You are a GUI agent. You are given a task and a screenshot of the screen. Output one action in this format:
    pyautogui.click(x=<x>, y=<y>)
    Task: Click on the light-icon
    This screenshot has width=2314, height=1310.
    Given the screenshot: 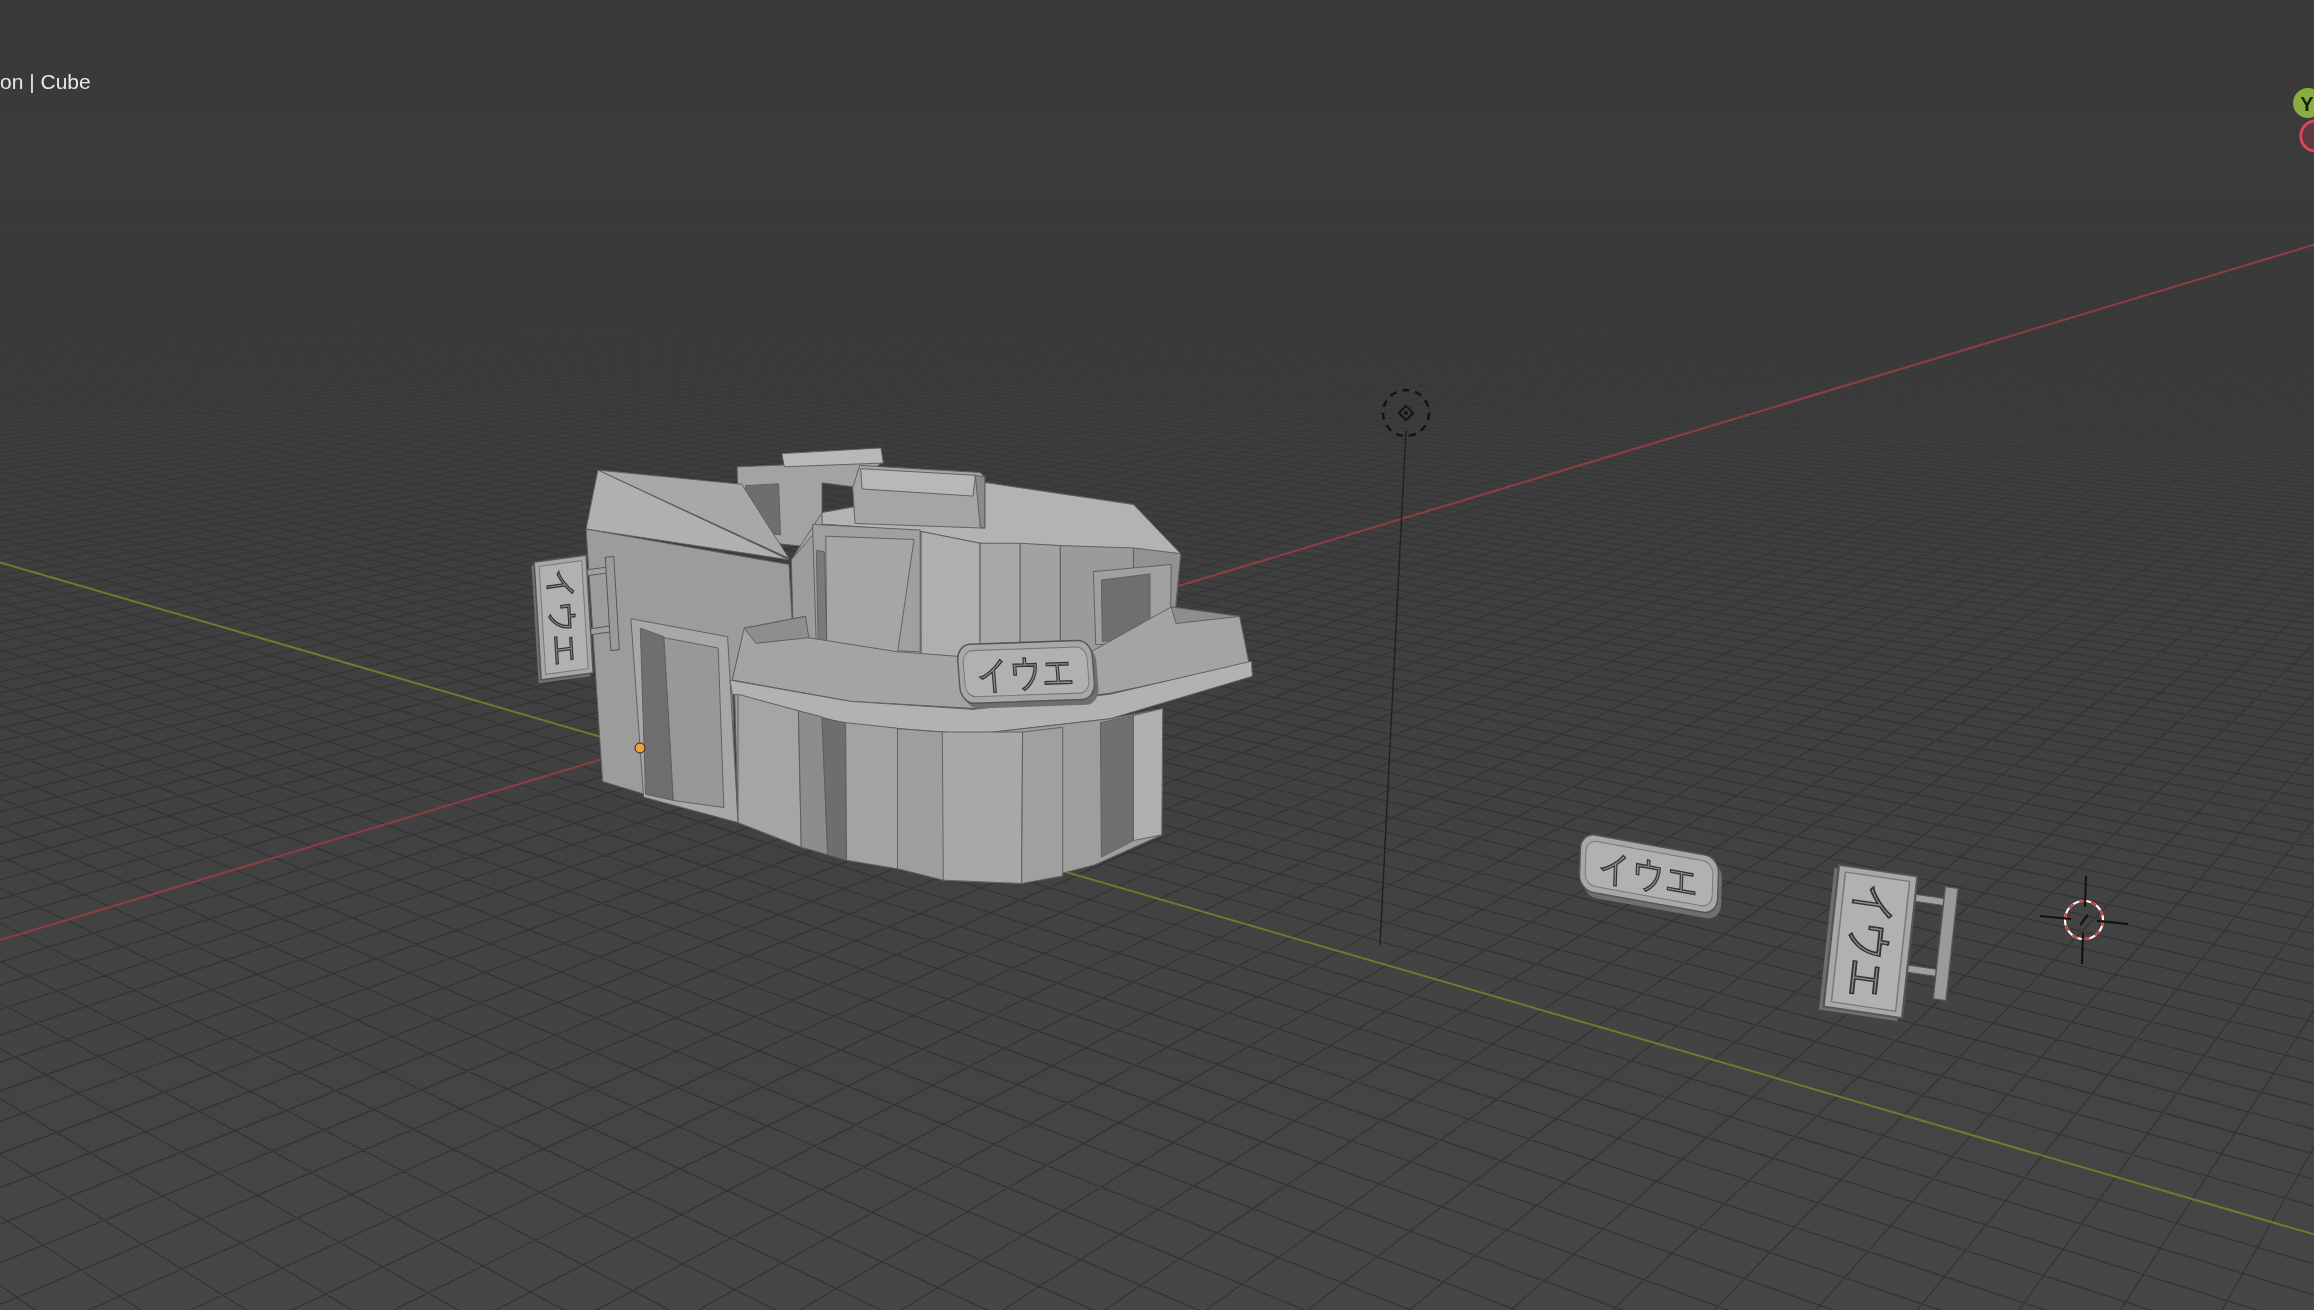 What is the action you would take?
    pyautogui.click(x=1406, y=413)
    